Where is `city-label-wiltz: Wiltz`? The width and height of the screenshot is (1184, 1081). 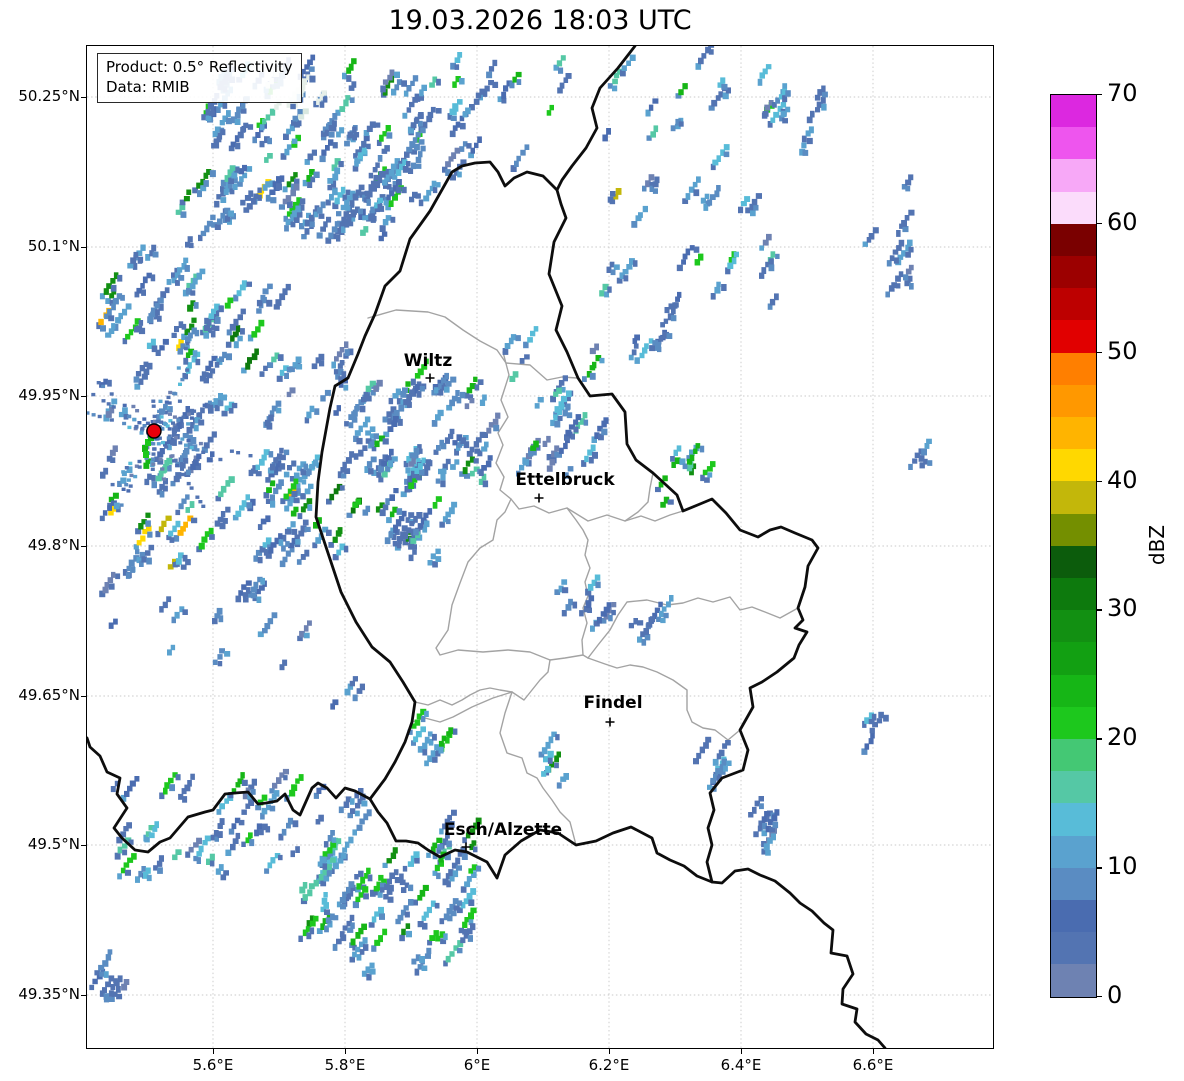 city-label-wiltz: Wiltz is located at coordinates (428, 361).